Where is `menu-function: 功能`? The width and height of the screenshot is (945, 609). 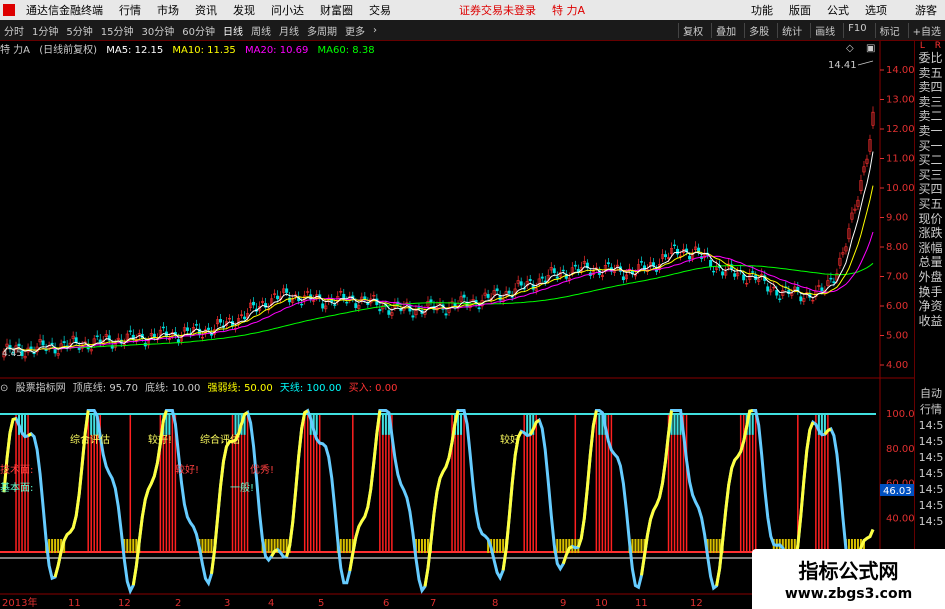
menu-function: 功能 is located at coordinates (762, 10).